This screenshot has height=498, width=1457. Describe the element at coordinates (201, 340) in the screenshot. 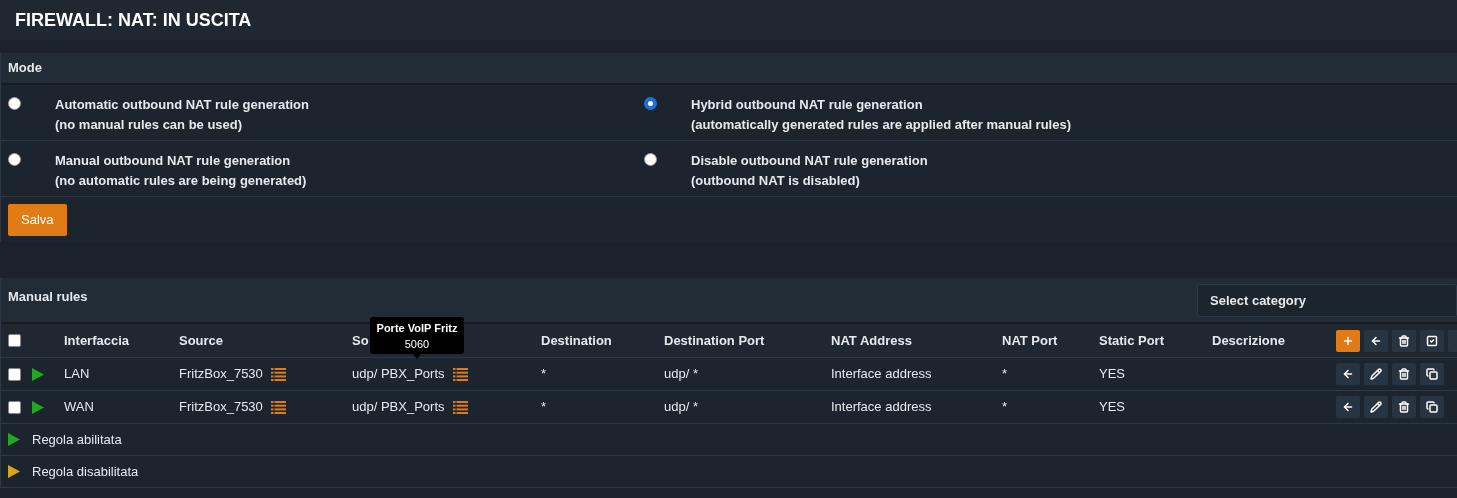

I see `column-header: Source` at that location.